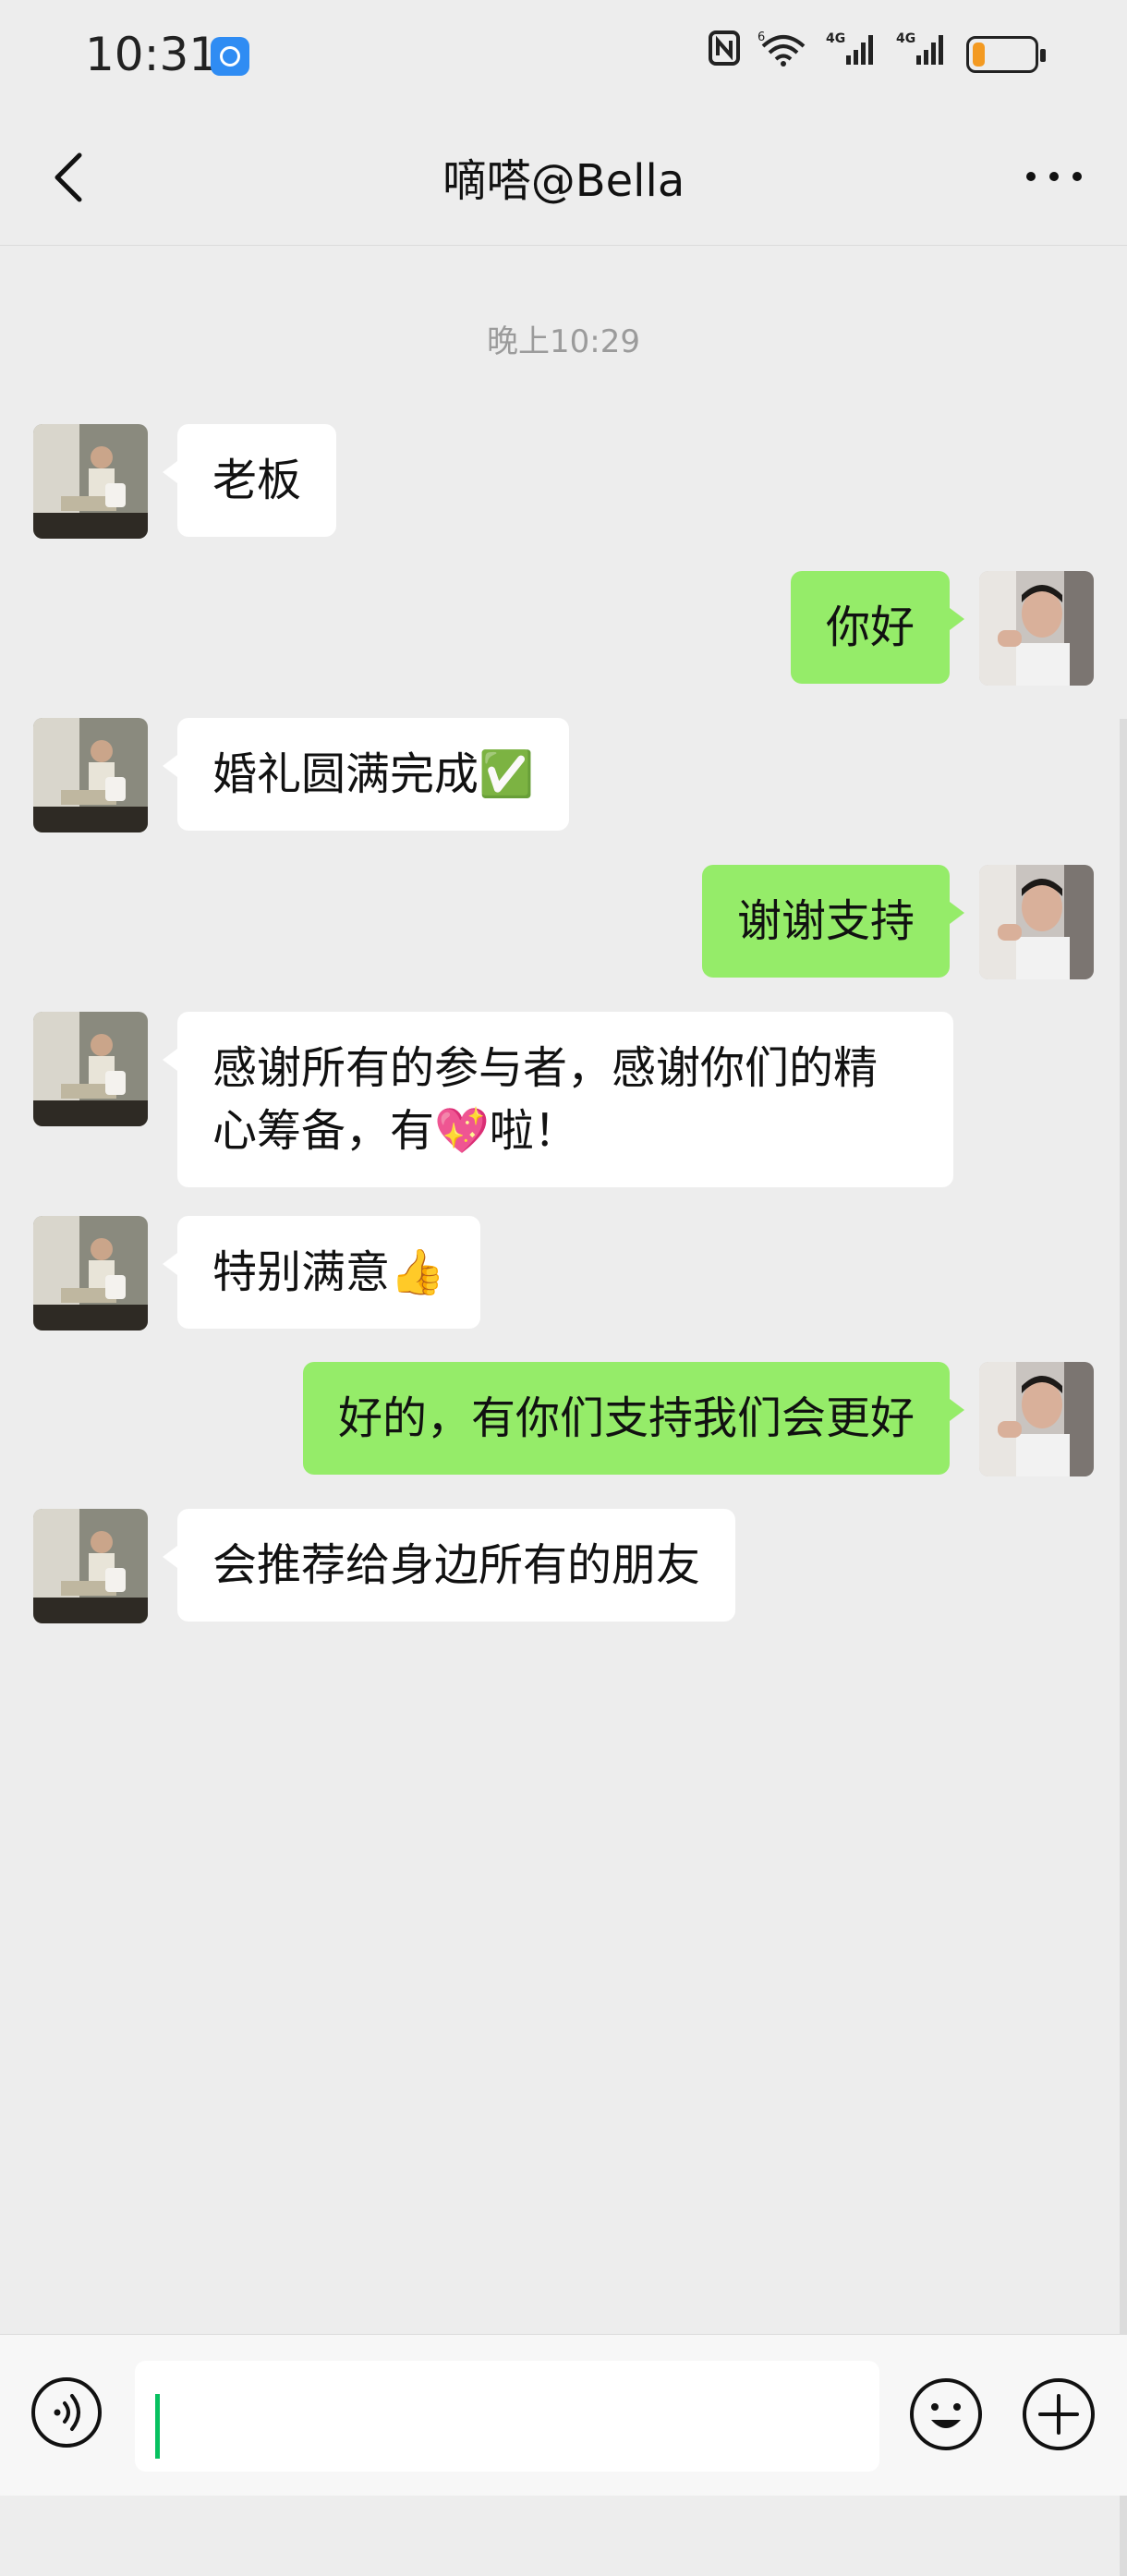 The height and width of the screenshot is (2576, 1127). I want to click on plus-circle-icon, so click(1058, 2414).